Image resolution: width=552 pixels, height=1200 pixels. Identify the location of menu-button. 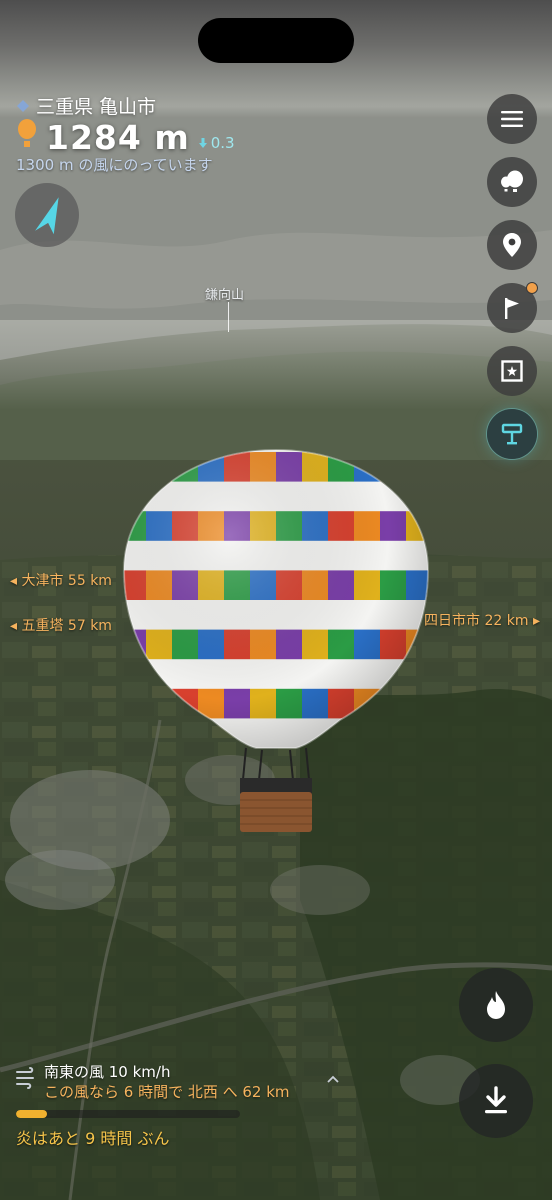
(512, 119).